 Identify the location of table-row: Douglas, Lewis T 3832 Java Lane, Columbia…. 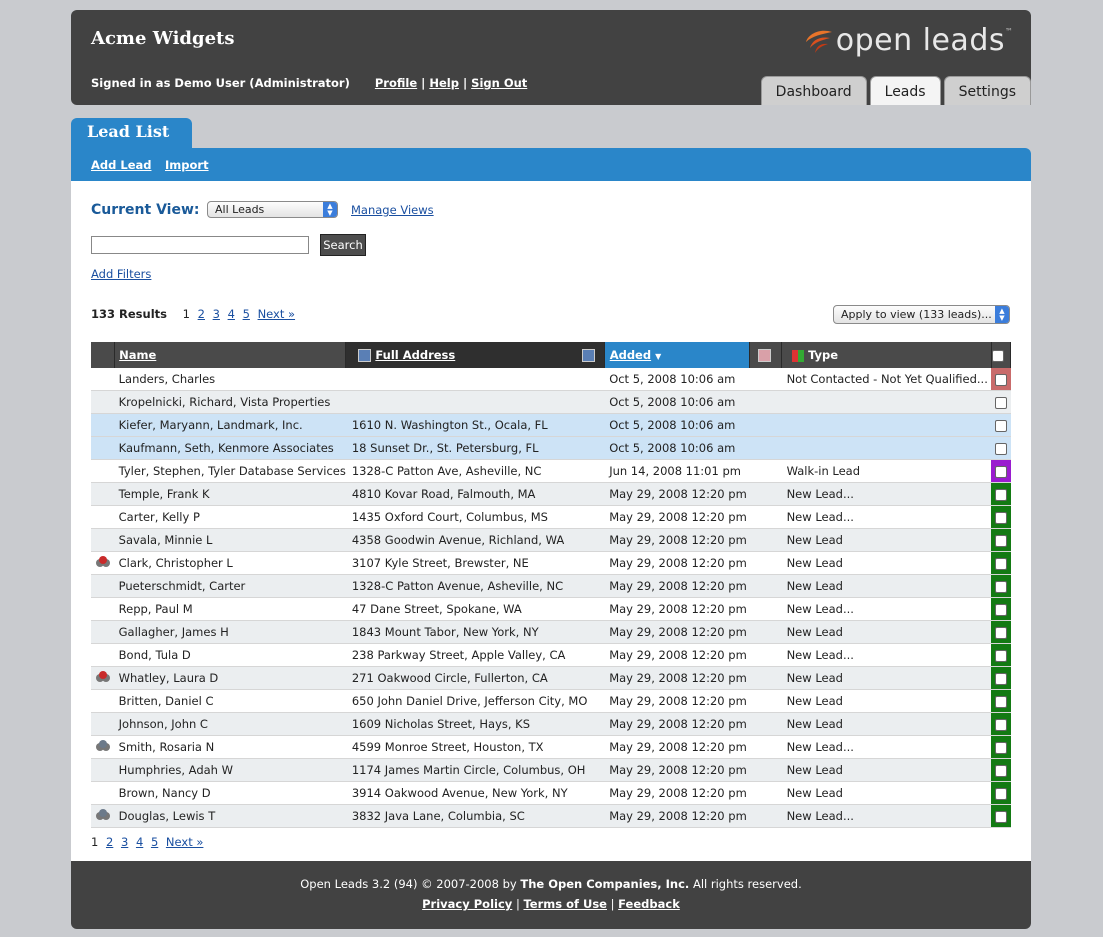
(551, 816).